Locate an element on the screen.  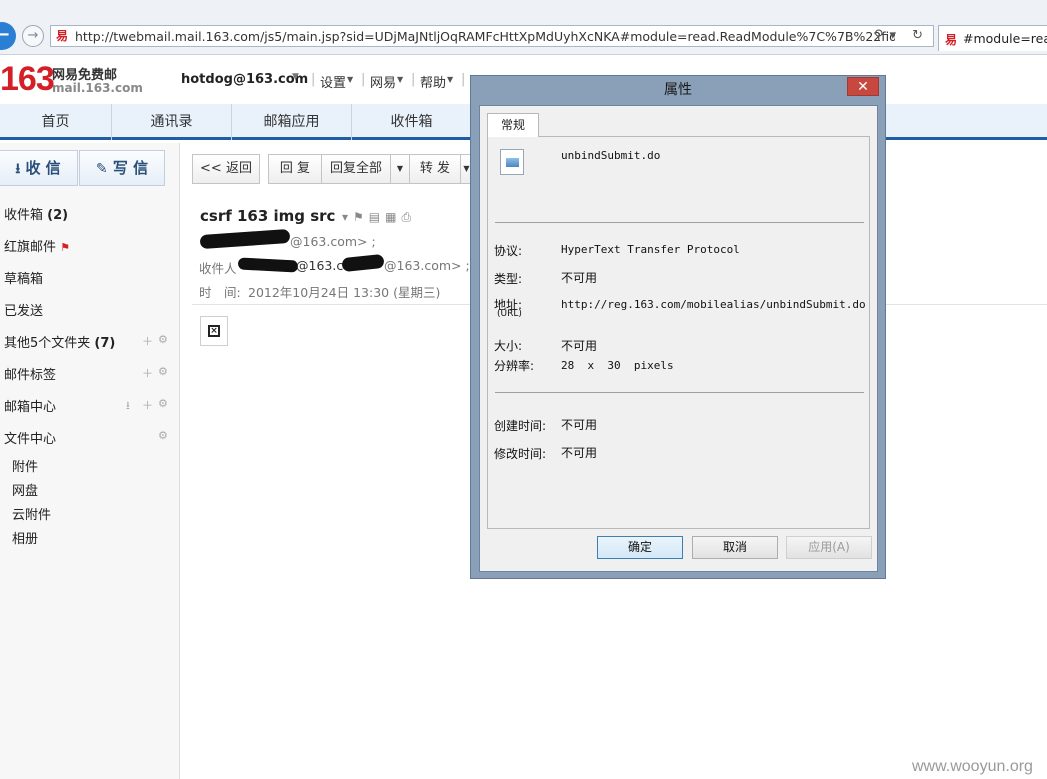
sidebar-item-inbox: 收件箱 (2) is located at coordinates (36, 213).